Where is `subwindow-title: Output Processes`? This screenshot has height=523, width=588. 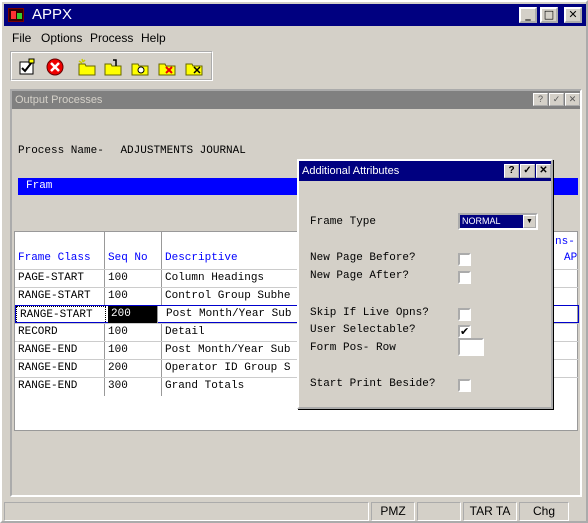
subwindow-title: Output Processes is located at coordinates (59, 100).